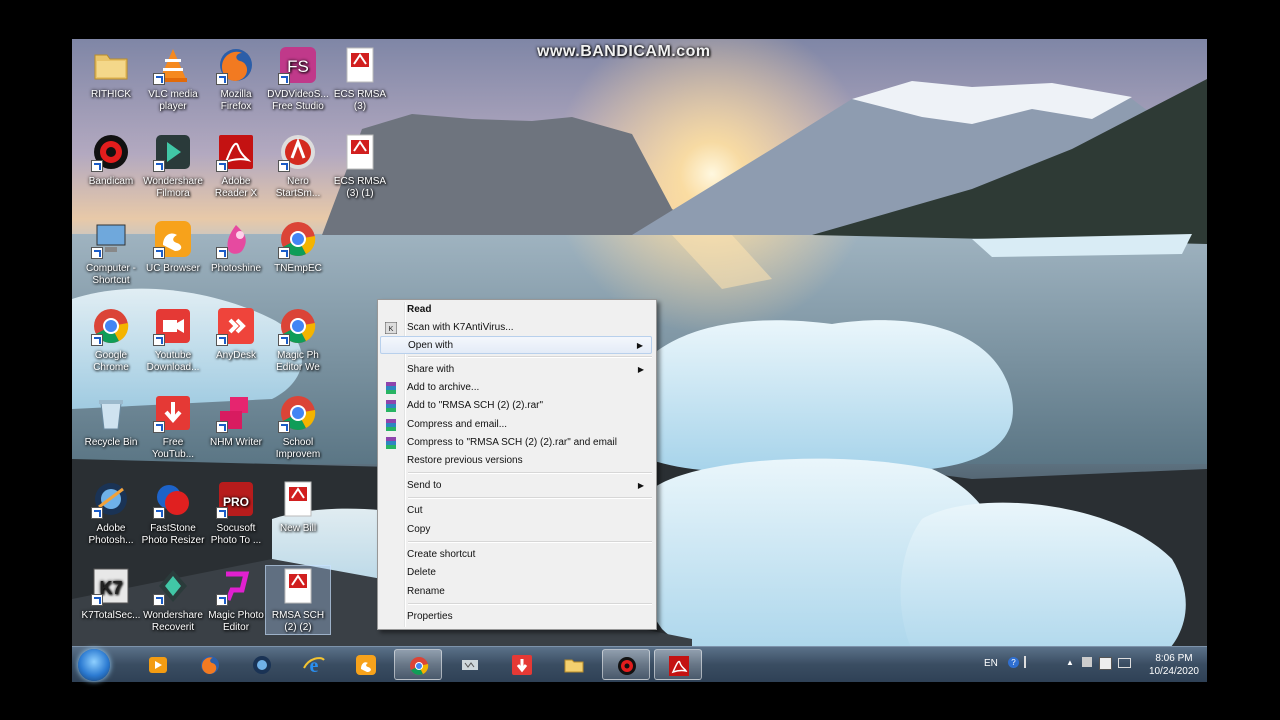 The width and height of the screenshot is (1280, 720). What do you see at coordinates (298, 600) in the screenshot?
I see `desktop-icon: RMSA SCH (2) (2)` at bounding box center [298, 600].